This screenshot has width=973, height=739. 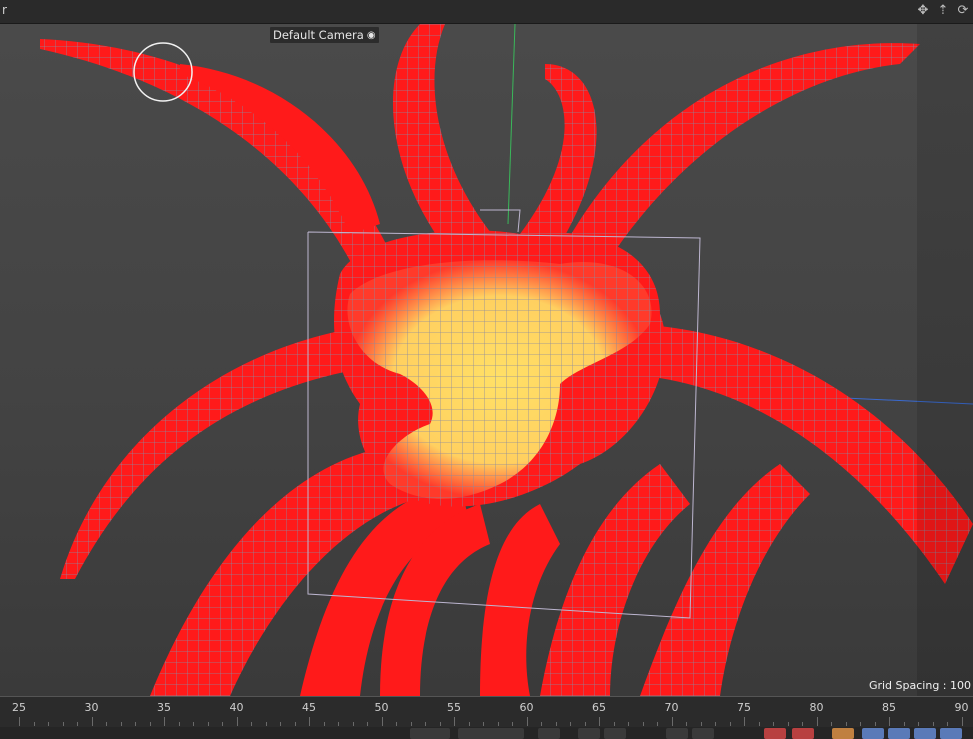 I want to click on timeline-tick-label: 85, so click(x=889, y=707).